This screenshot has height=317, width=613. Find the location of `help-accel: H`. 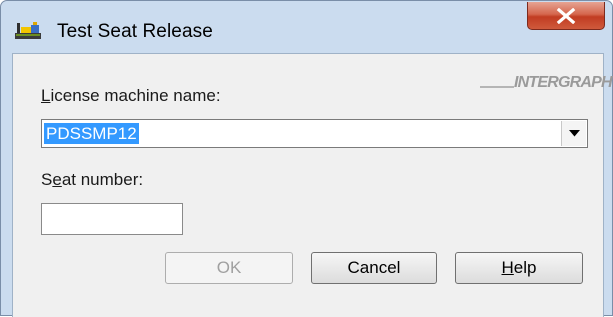

help-accel: H is located at coordinates (507, 267).